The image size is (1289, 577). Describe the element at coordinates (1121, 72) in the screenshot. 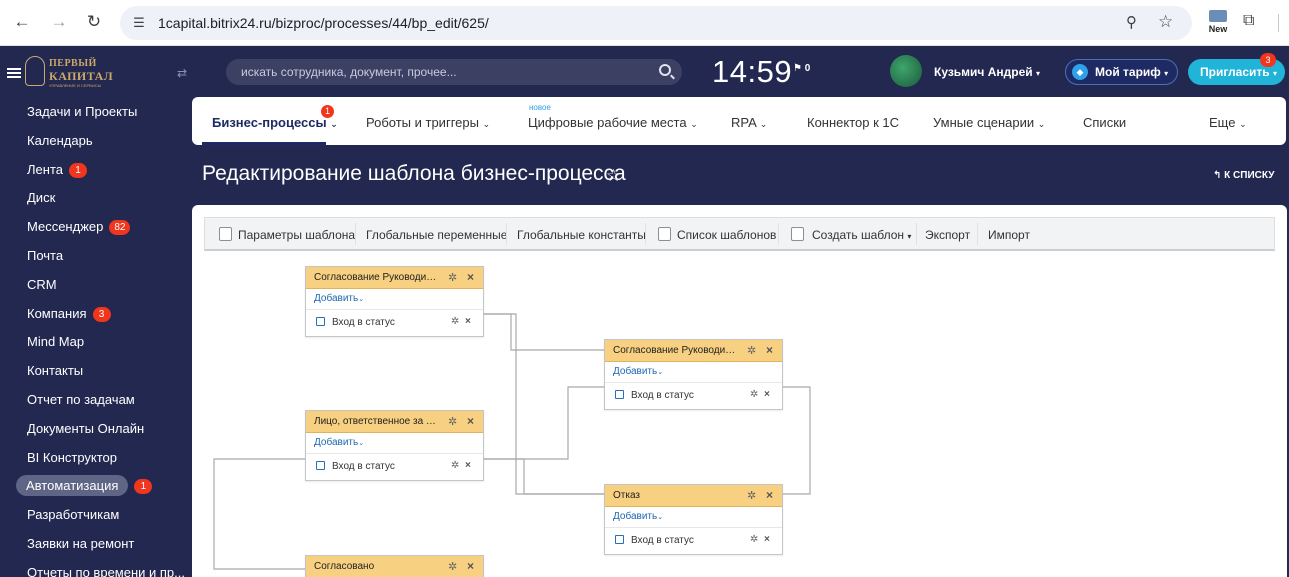

I see `my-plan-button: ◆ Мой тариф ▾` at that location.